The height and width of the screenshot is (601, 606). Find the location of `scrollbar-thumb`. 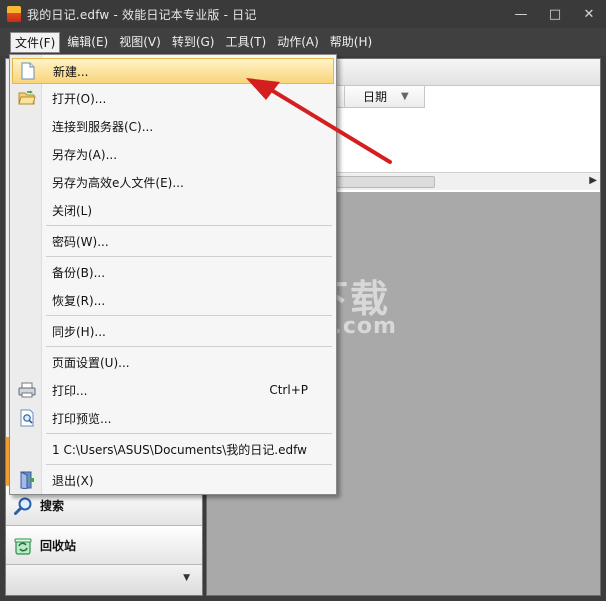

scrollbar-thumb is located at coordinates (385, 182).